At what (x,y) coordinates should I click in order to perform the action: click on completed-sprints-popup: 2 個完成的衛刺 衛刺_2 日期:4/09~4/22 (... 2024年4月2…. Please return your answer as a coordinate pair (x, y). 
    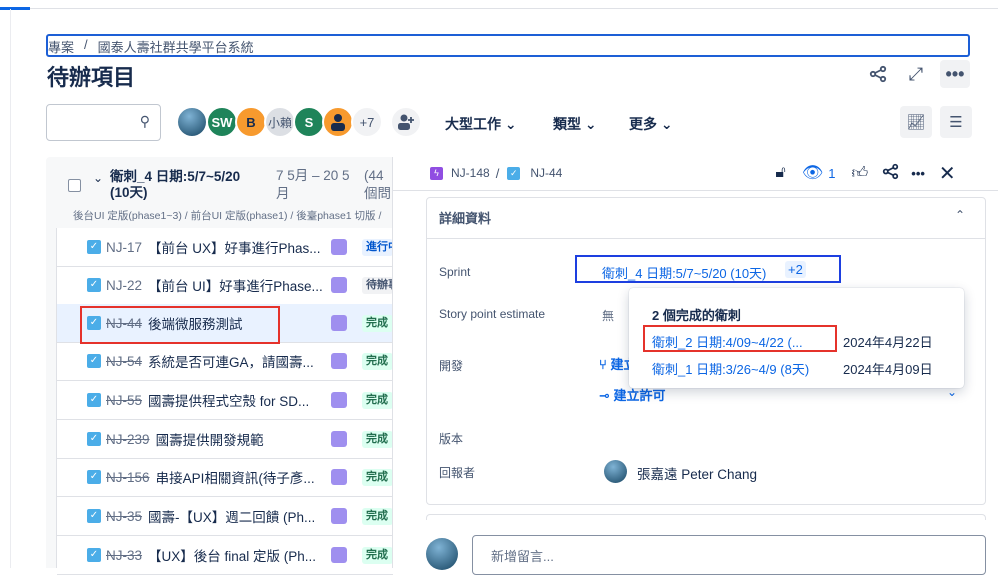
    Looking at the image, I should click on (796, 338).